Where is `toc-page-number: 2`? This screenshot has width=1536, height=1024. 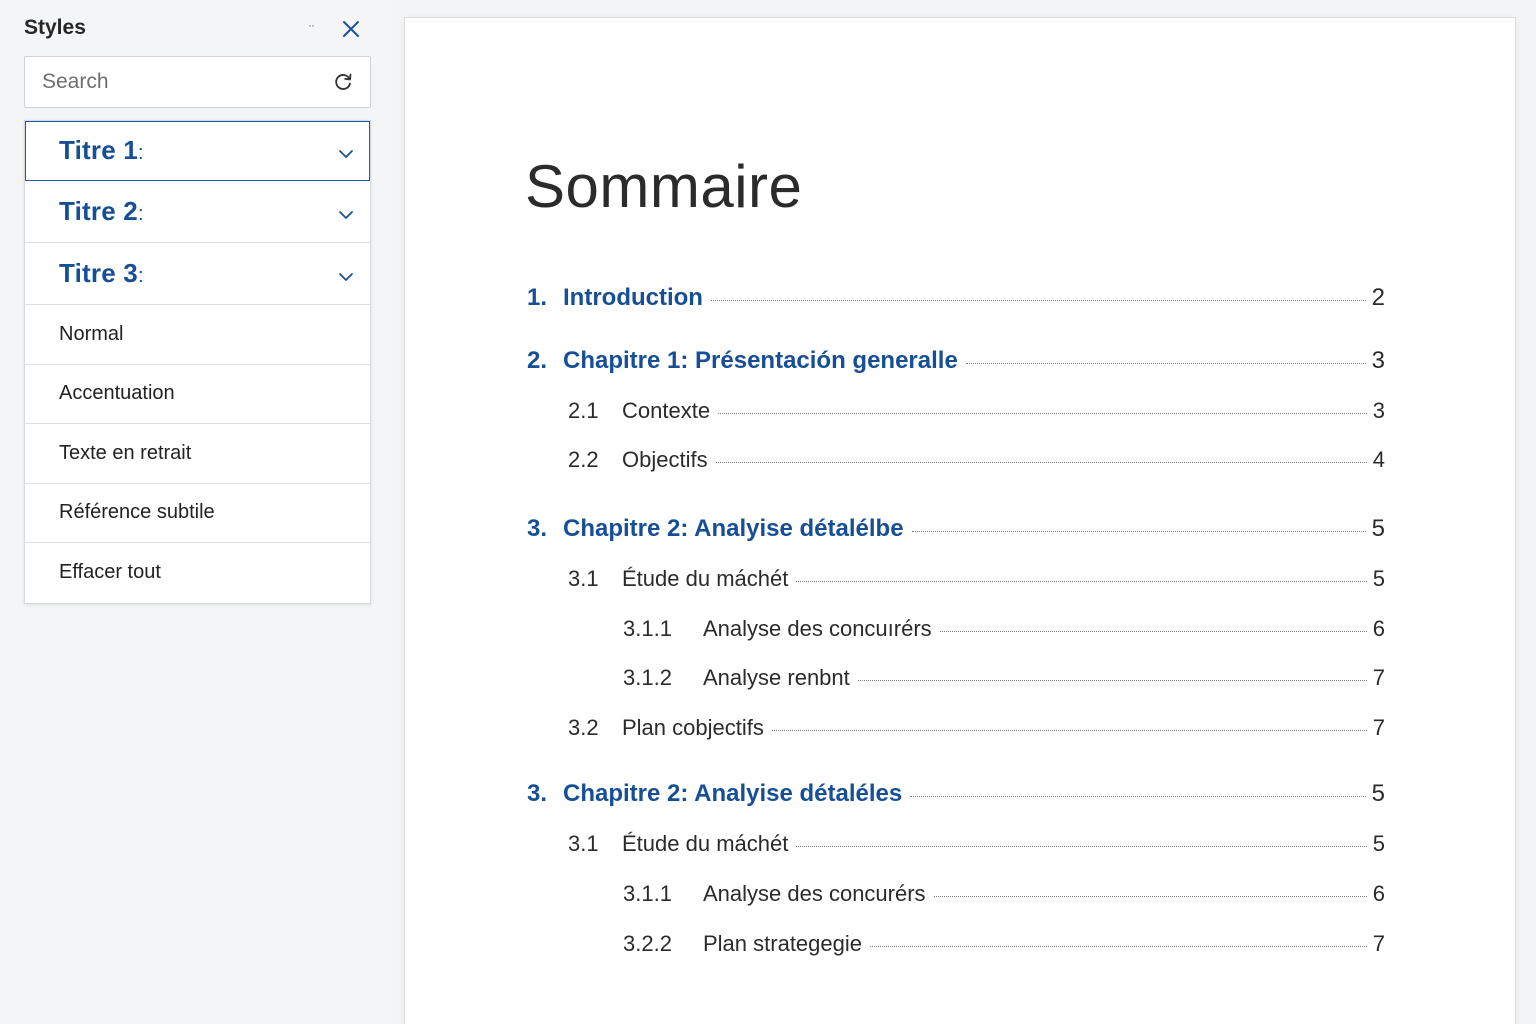 toc-page-number: 2 is located at coordinates (1378, 297).